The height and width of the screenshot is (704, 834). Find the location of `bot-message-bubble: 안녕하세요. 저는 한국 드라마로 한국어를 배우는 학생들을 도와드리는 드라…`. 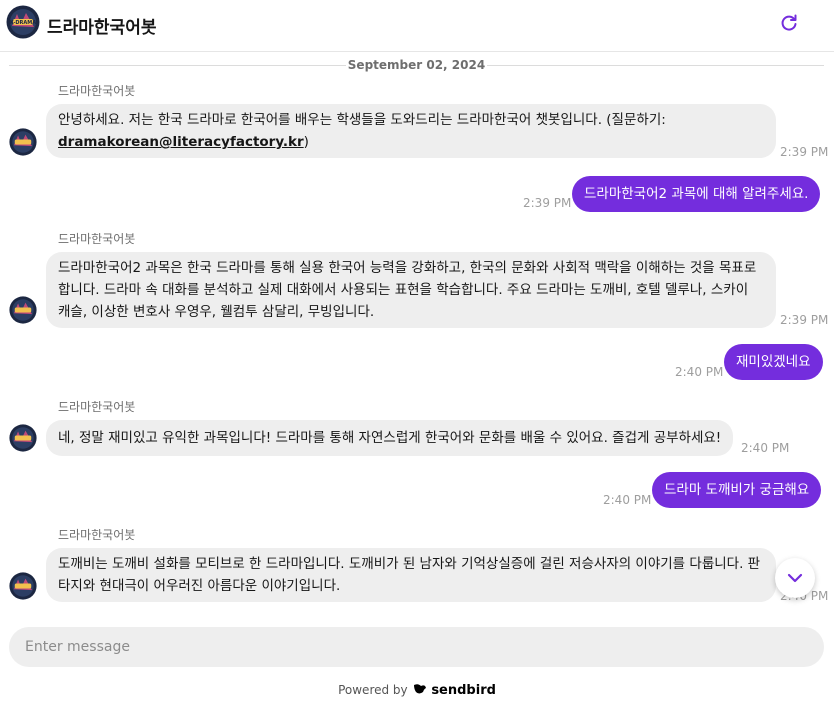

bot-message-bubble: 안녕하세요. 저는 한국 드라마로 한국어를 배우는 학생들을 도와드리는 드라… is located at coordinates (411, 131).